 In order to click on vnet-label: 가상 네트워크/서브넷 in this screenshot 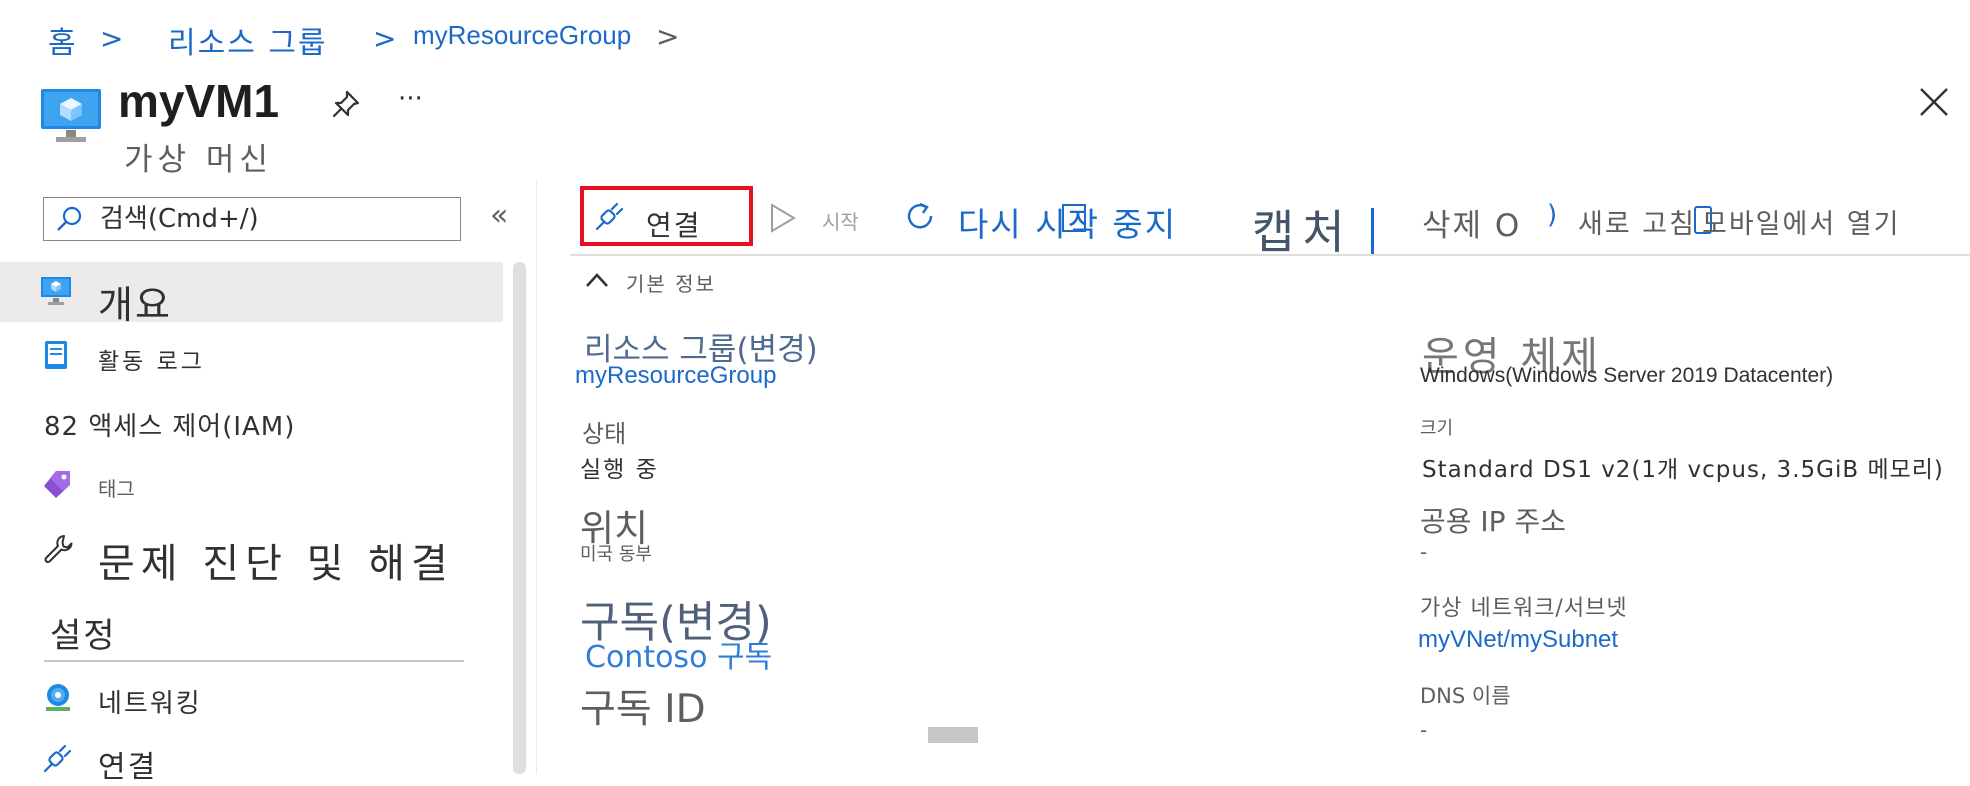, I will do `click(1524, 608)`.